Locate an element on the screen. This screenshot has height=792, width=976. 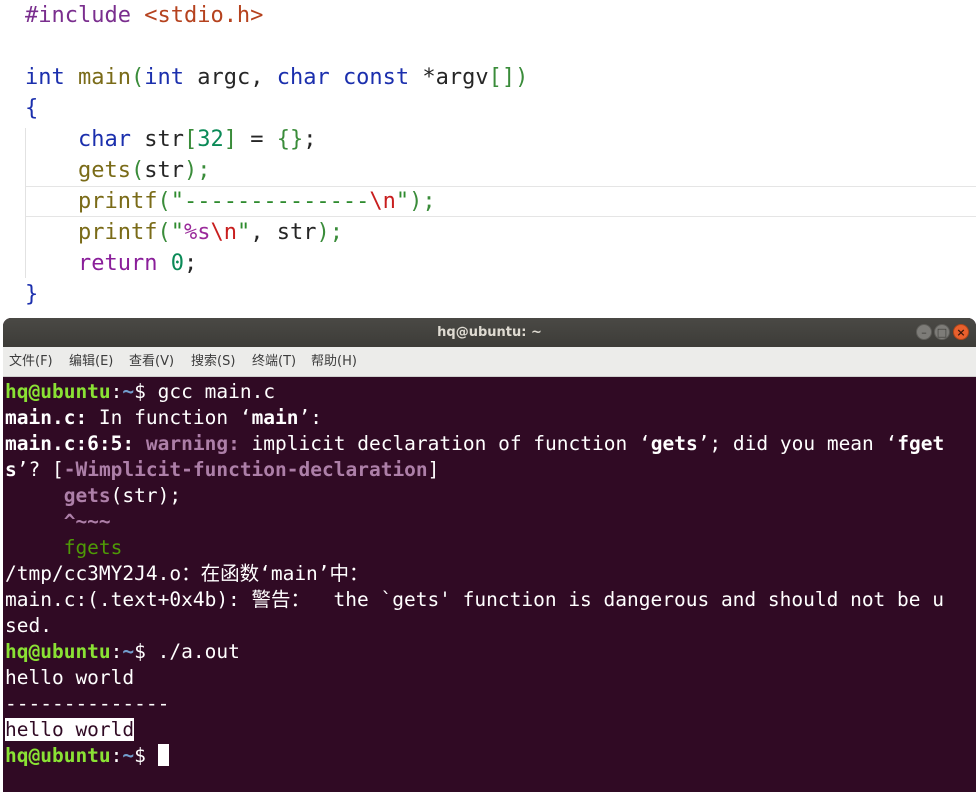
terminal-line-linker-warning-cont: sed. is located at coordinates (28, 625).